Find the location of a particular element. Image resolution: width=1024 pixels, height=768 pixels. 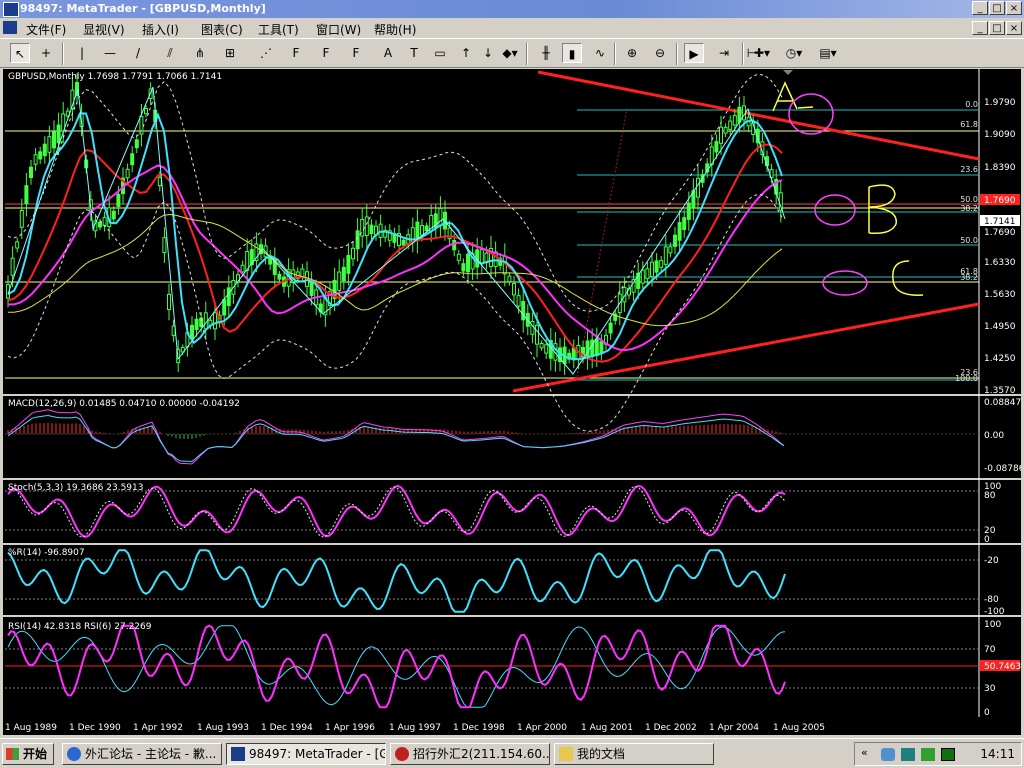

gann-icon: ⊞ is located at coordinates (230, 53).